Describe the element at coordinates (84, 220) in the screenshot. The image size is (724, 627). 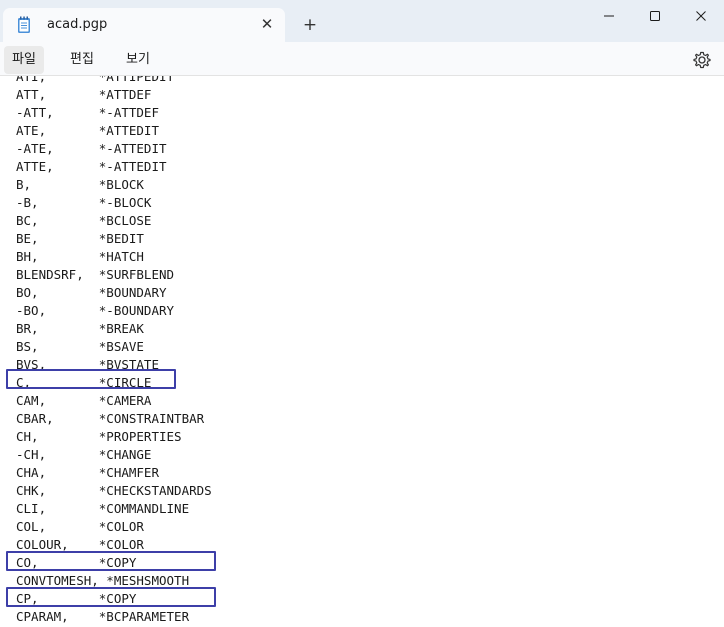
I see `text-line: BC, *BCLOSE` at that location.